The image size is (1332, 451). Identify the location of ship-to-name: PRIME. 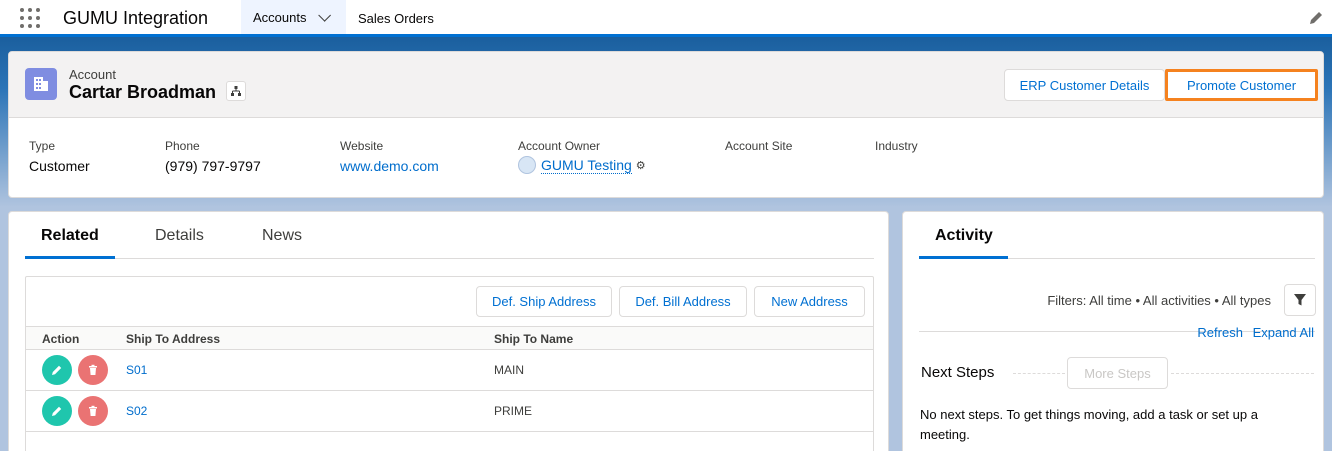
(513, 411).